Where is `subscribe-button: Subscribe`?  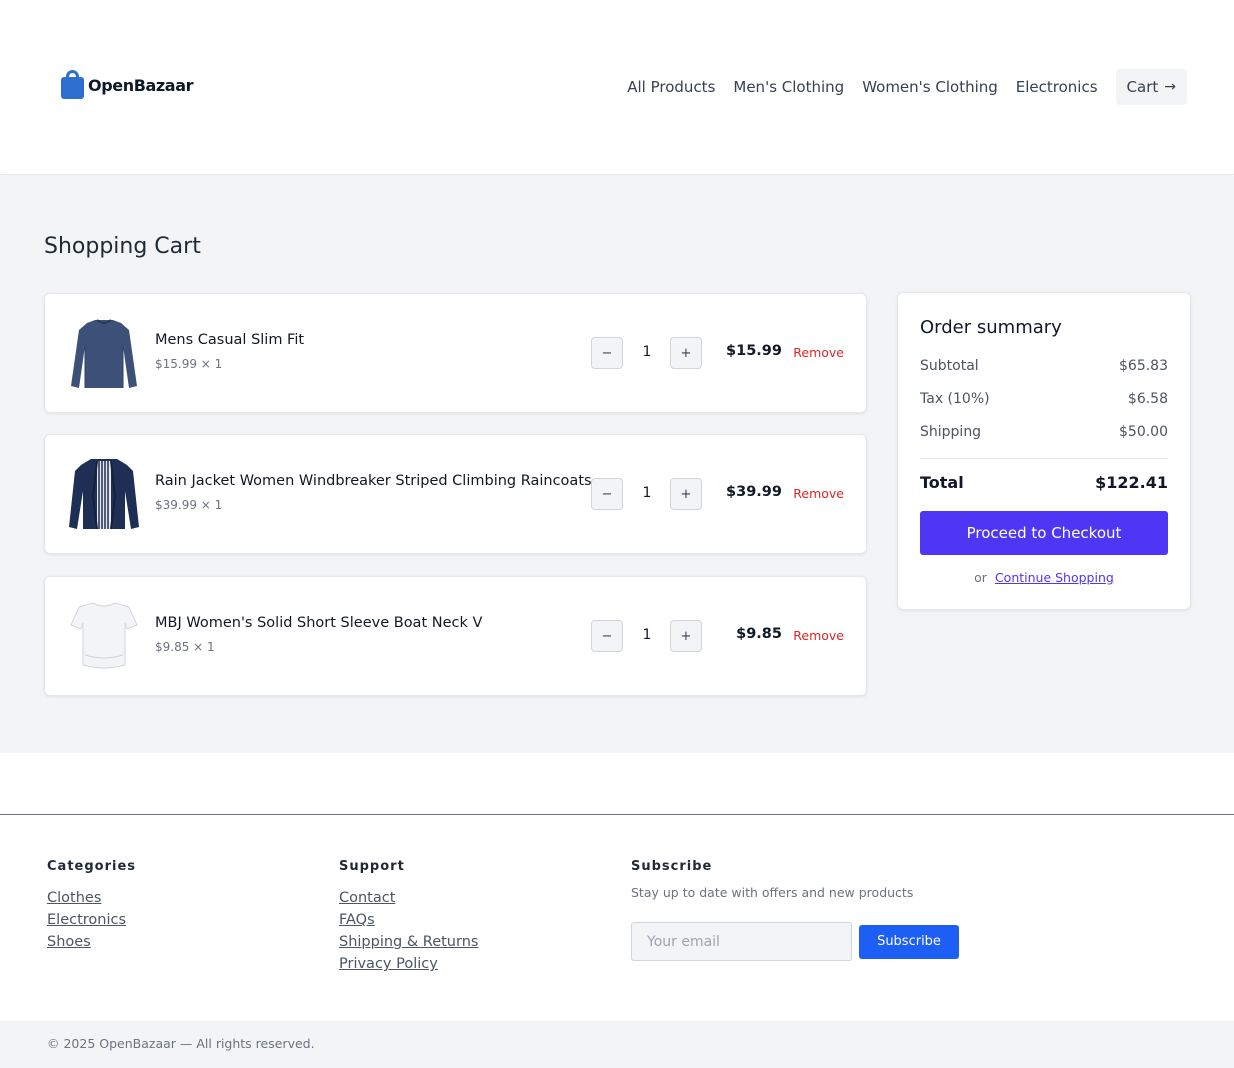 subscribe-button: Subscribe is located at coordinates (909, 941).